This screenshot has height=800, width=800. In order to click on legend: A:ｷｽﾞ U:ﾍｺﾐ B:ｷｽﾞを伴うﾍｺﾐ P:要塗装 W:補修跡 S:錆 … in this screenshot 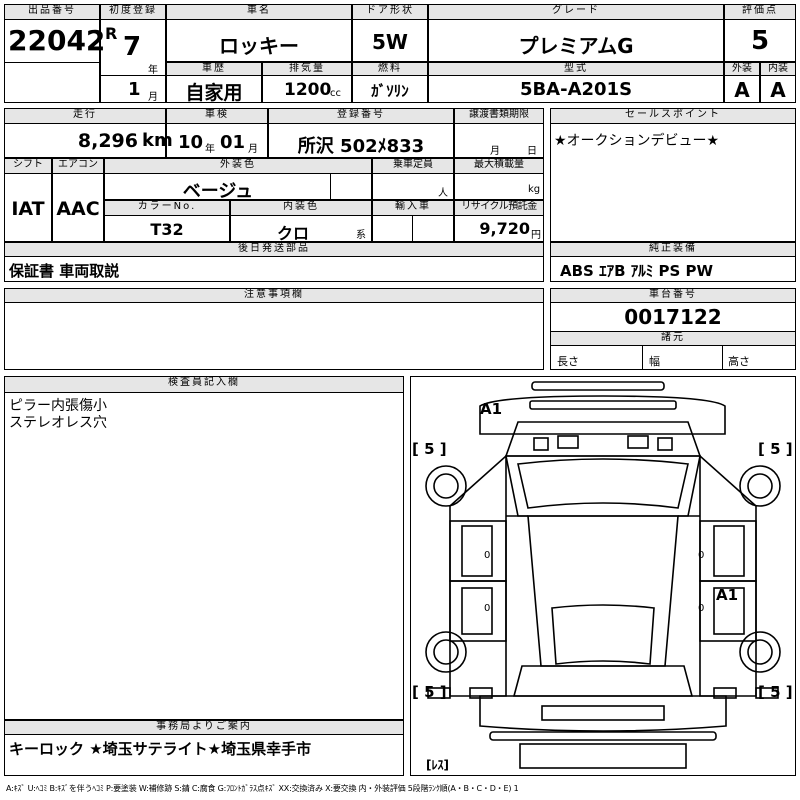, I will do `click(262, 788)`.